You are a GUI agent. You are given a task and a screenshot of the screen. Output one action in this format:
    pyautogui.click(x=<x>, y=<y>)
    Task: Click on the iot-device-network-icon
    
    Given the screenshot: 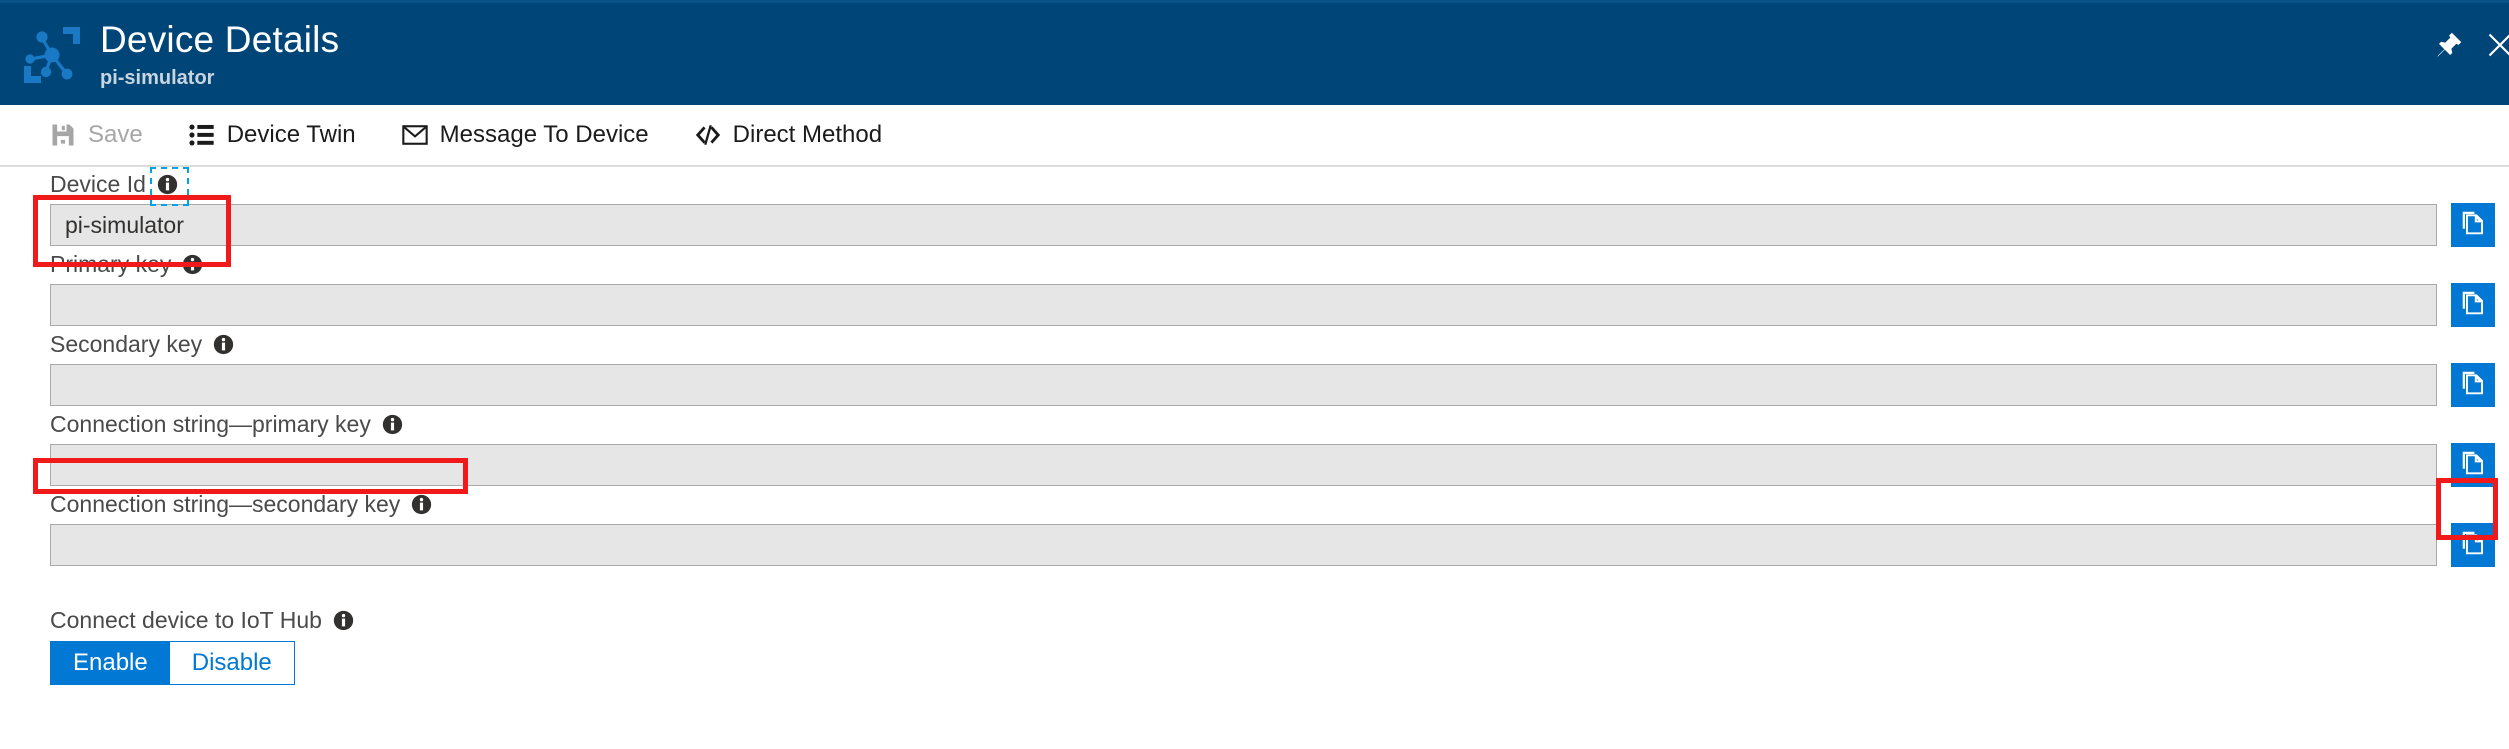 What is the action you would take?
    pyautogui.click(x=52, y=55)
    